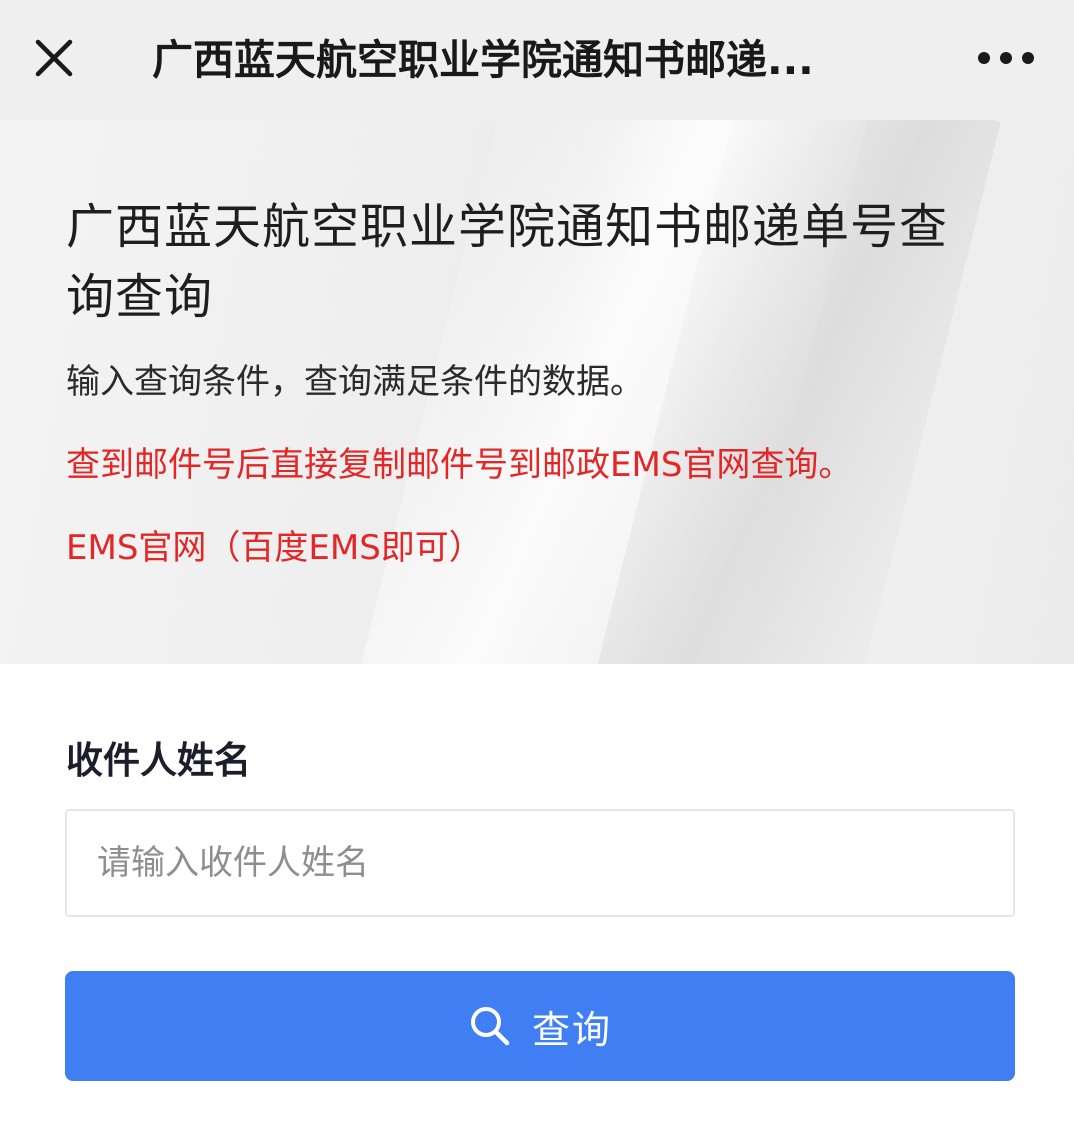  What do you see at coordinates (274, 548) in the screenshot?
I see `ems-official-link: EMS官网（百度EMS即可）` at bounding box center [274, 548].